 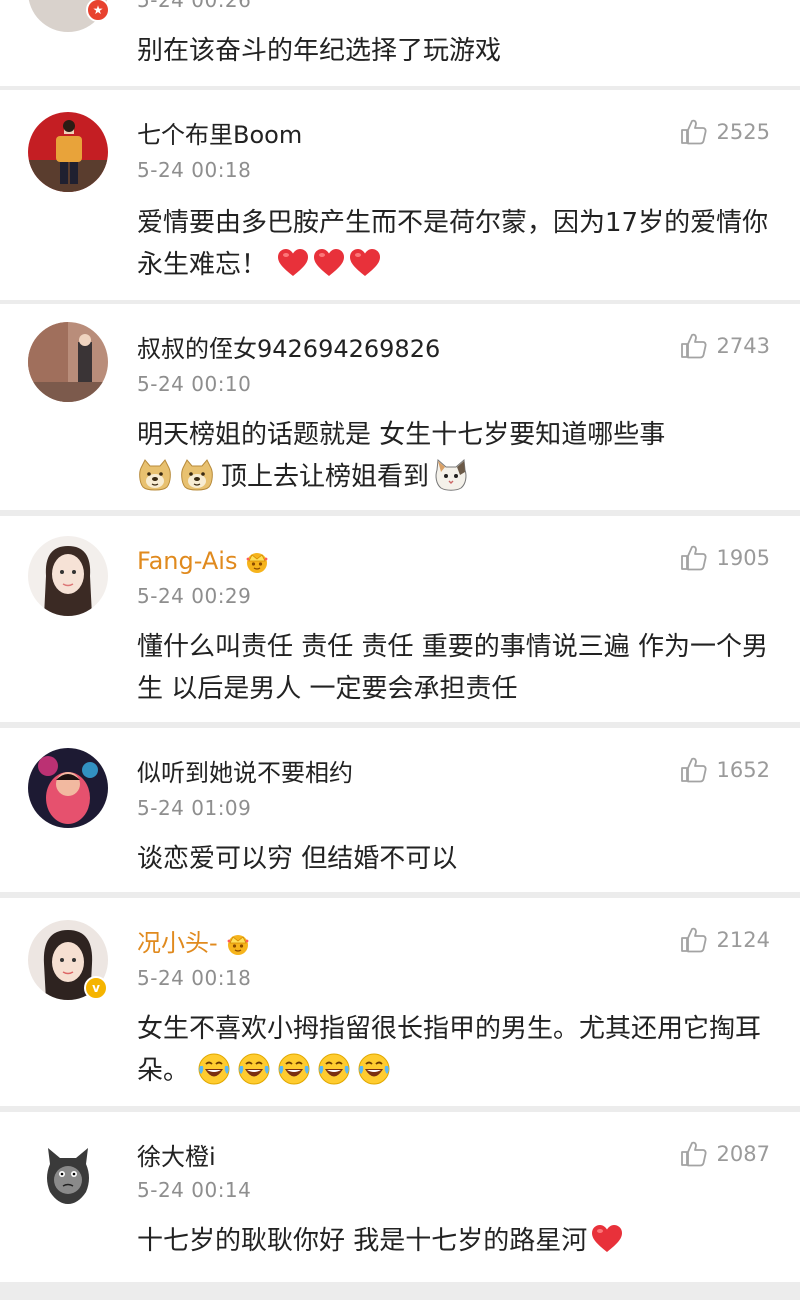 What do you see at coordinates (96, 988) in the screenshot?
I see `verified-v-badge: v` at bounding box center [96, 988].